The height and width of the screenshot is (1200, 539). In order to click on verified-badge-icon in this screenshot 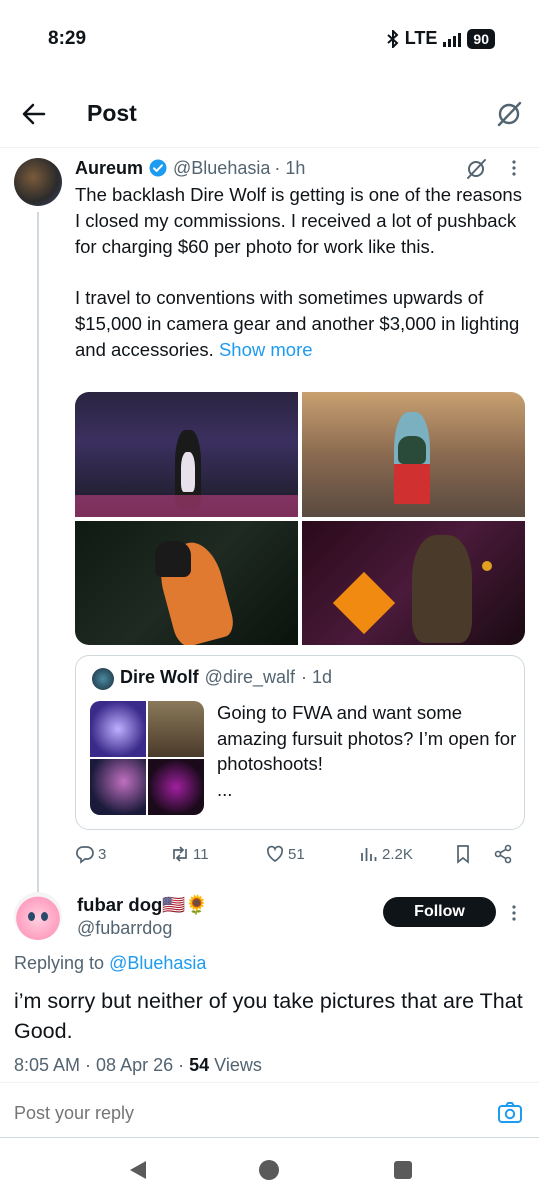, I will do `click(158, 168)`.